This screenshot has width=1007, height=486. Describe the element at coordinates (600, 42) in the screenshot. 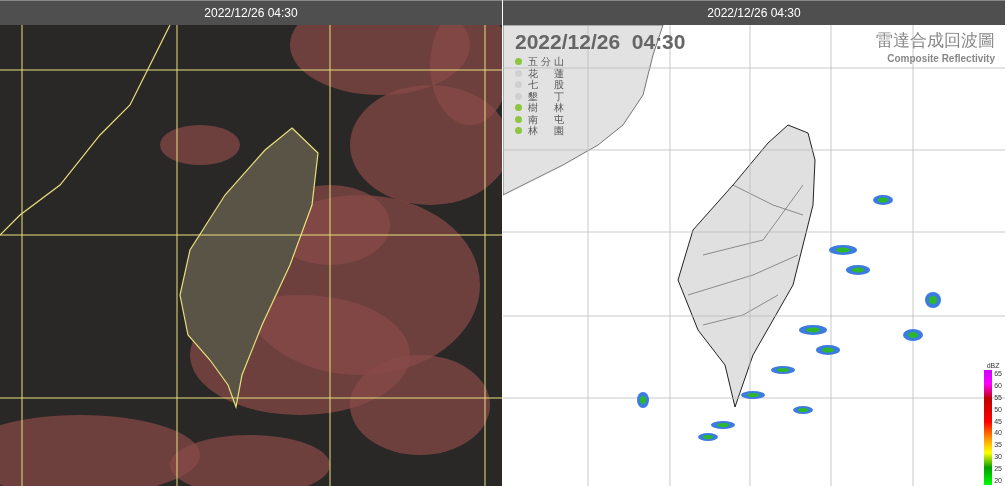

I see `radar-timestamp: 2022/12/26 04:30` at that location.